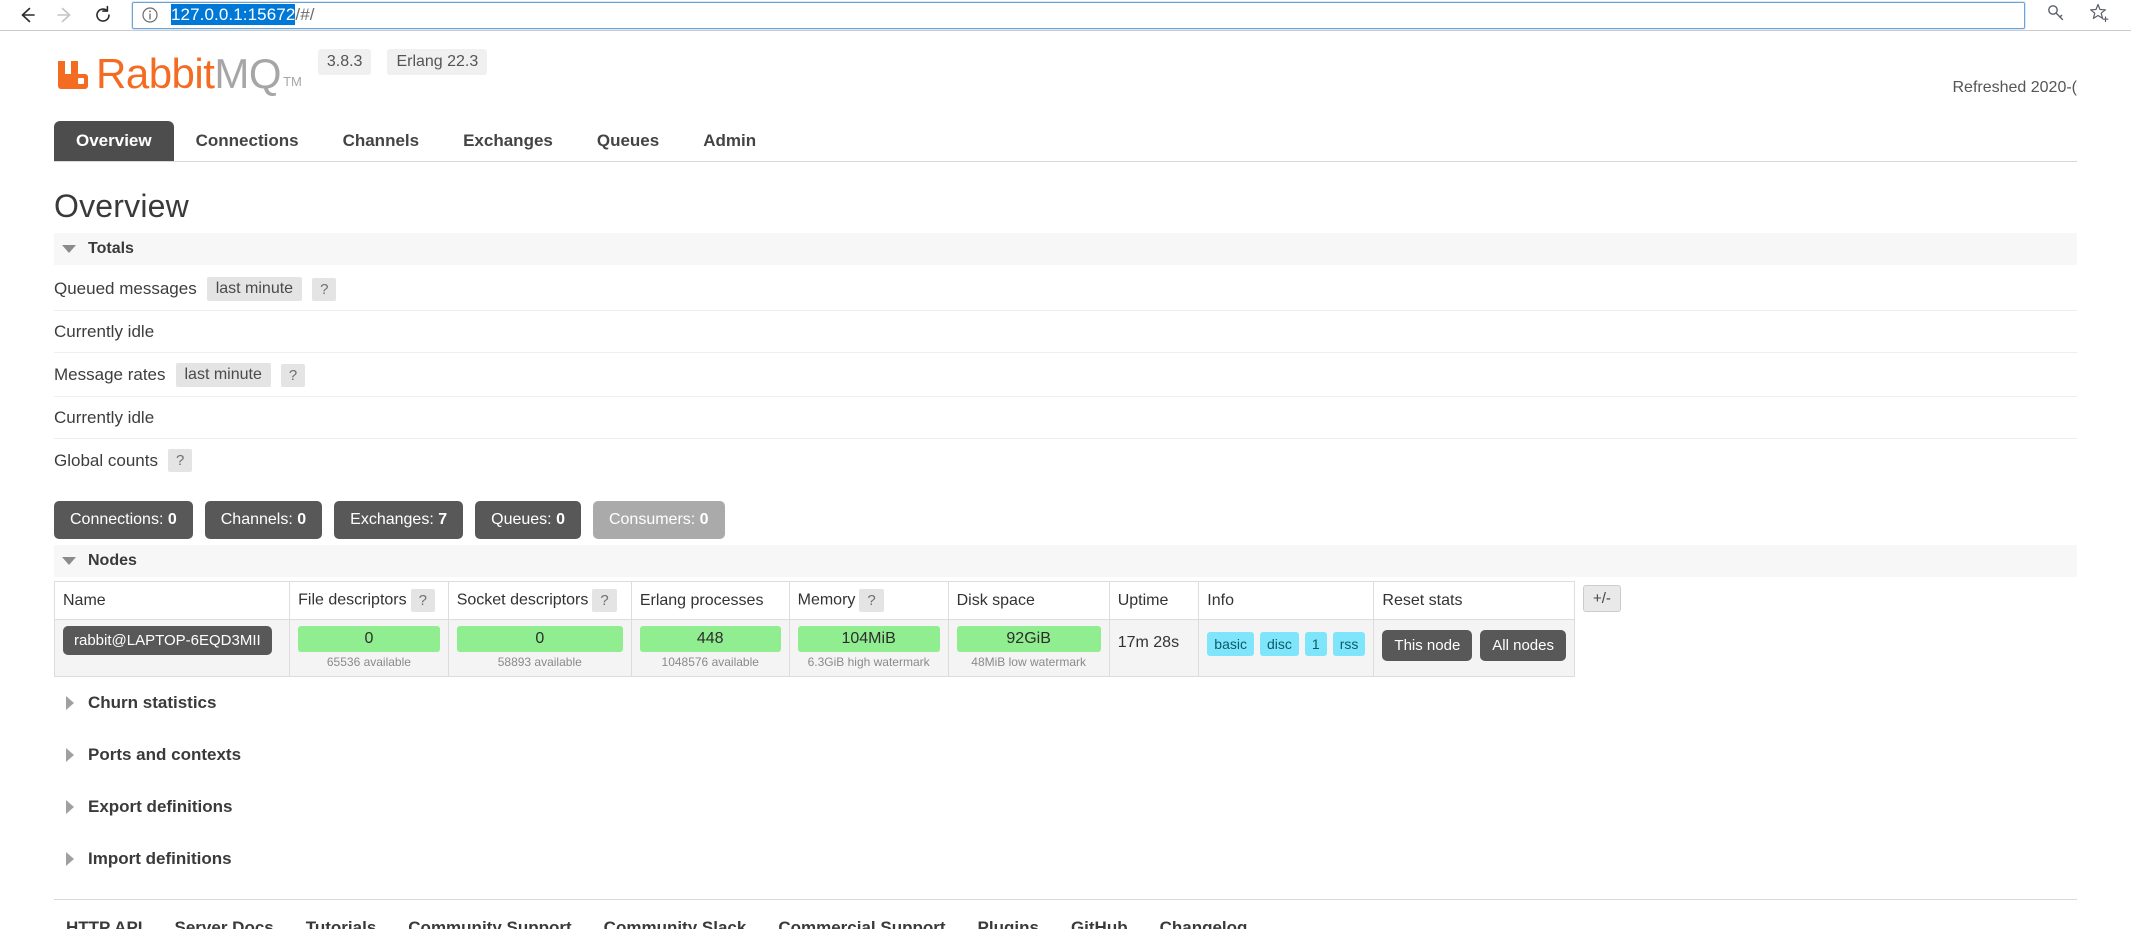  What do you see at coordinates (114, 141) in the screenshot?
I see `tab-overview: Overview` at bounding box center [114, 141].